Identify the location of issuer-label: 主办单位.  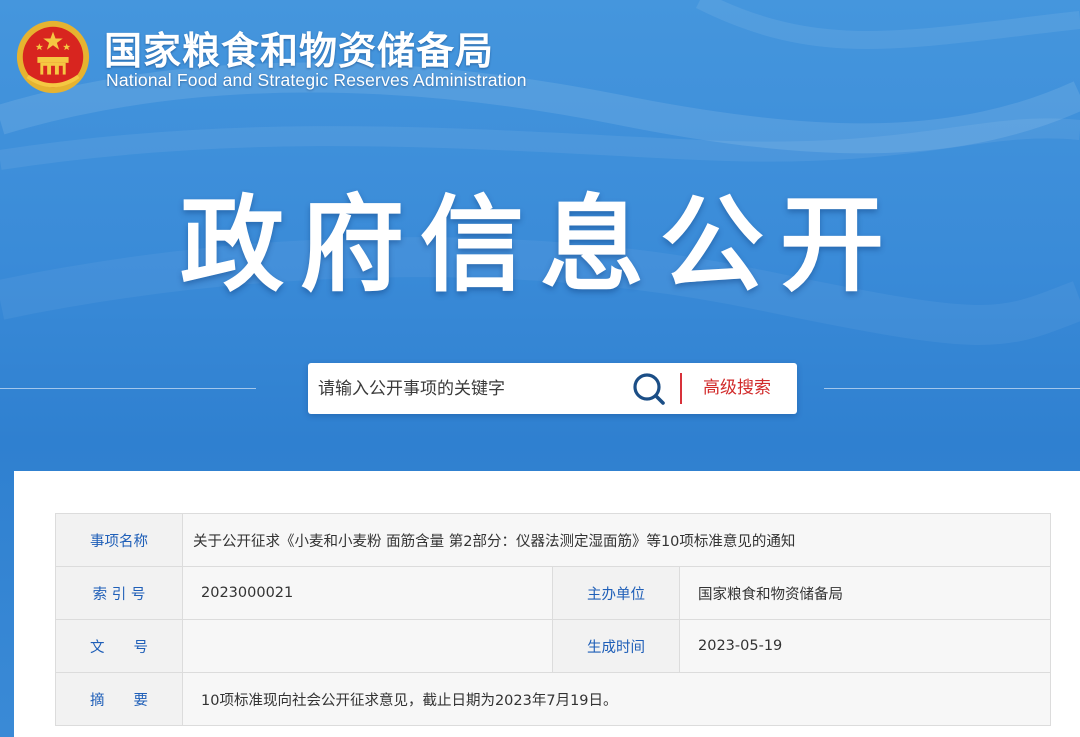
(616, 593).